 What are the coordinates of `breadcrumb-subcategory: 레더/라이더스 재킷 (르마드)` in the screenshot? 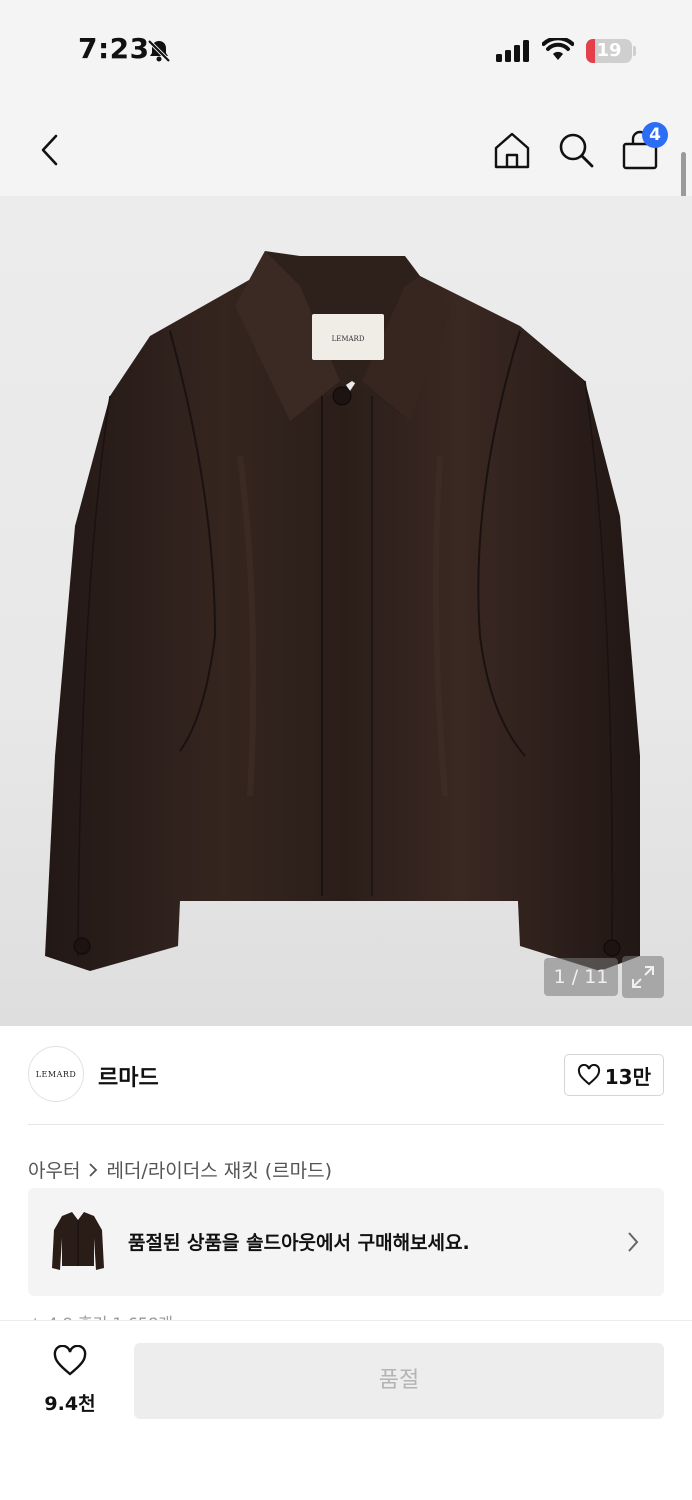 It's located at (219, 1169).